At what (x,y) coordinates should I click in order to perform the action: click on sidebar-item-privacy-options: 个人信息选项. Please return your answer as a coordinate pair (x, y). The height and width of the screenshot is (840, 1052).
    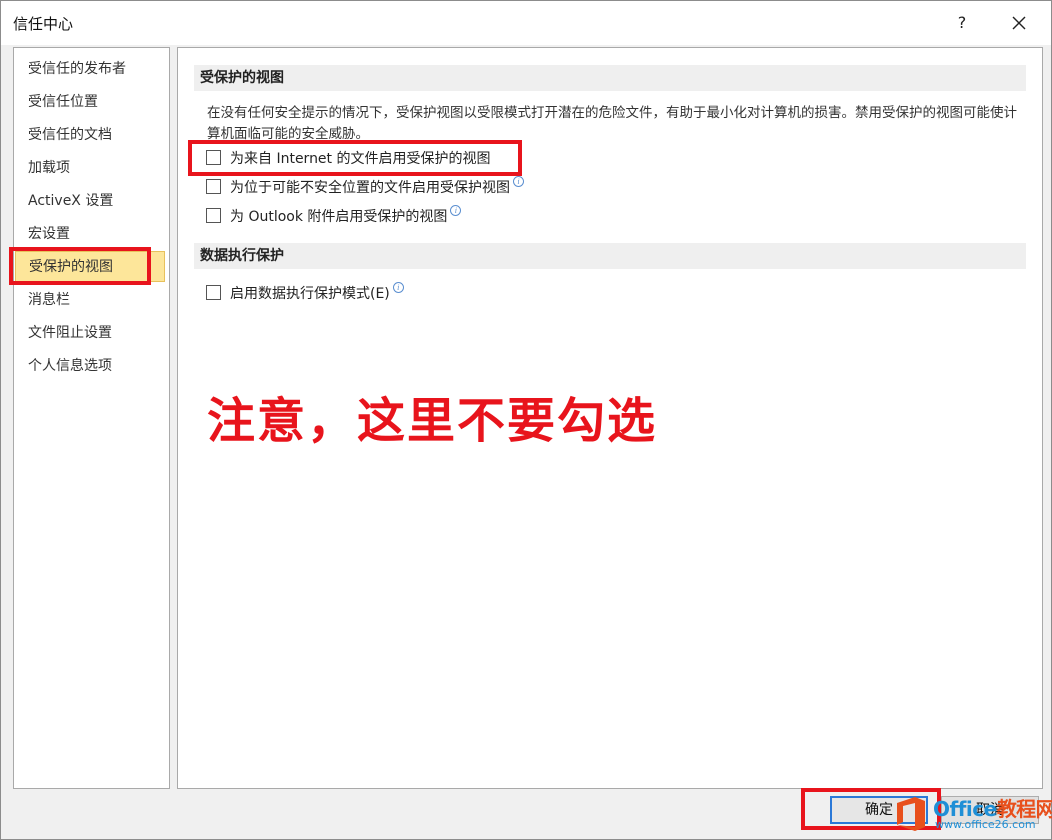
    Looking at the image, I should click on (90, 366).